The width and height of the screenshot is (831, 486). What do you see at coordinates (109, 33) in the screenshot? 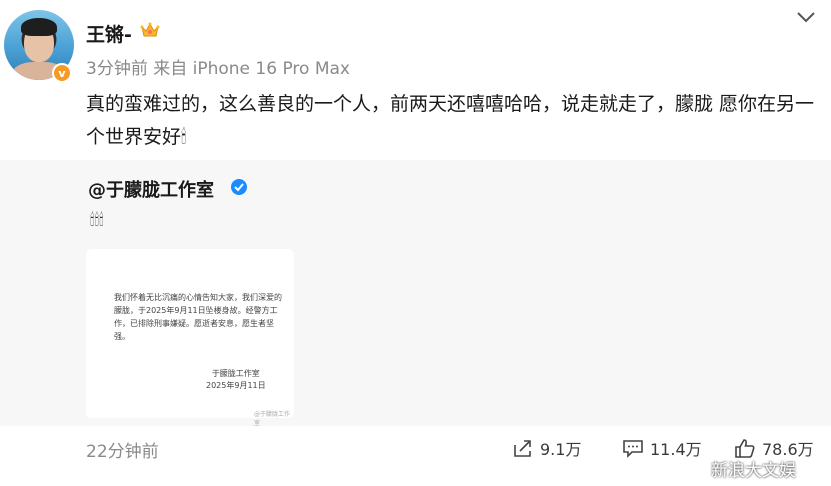
I see `author-name: 王锵-` at bounding box center [109, 33].